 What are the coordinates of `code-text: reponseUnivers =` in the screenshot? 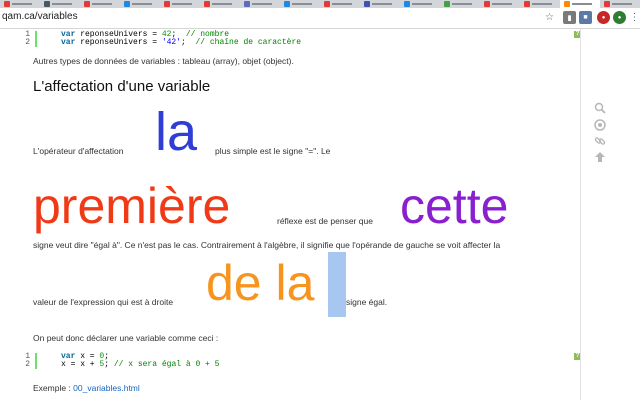 It's located at (118, 42).